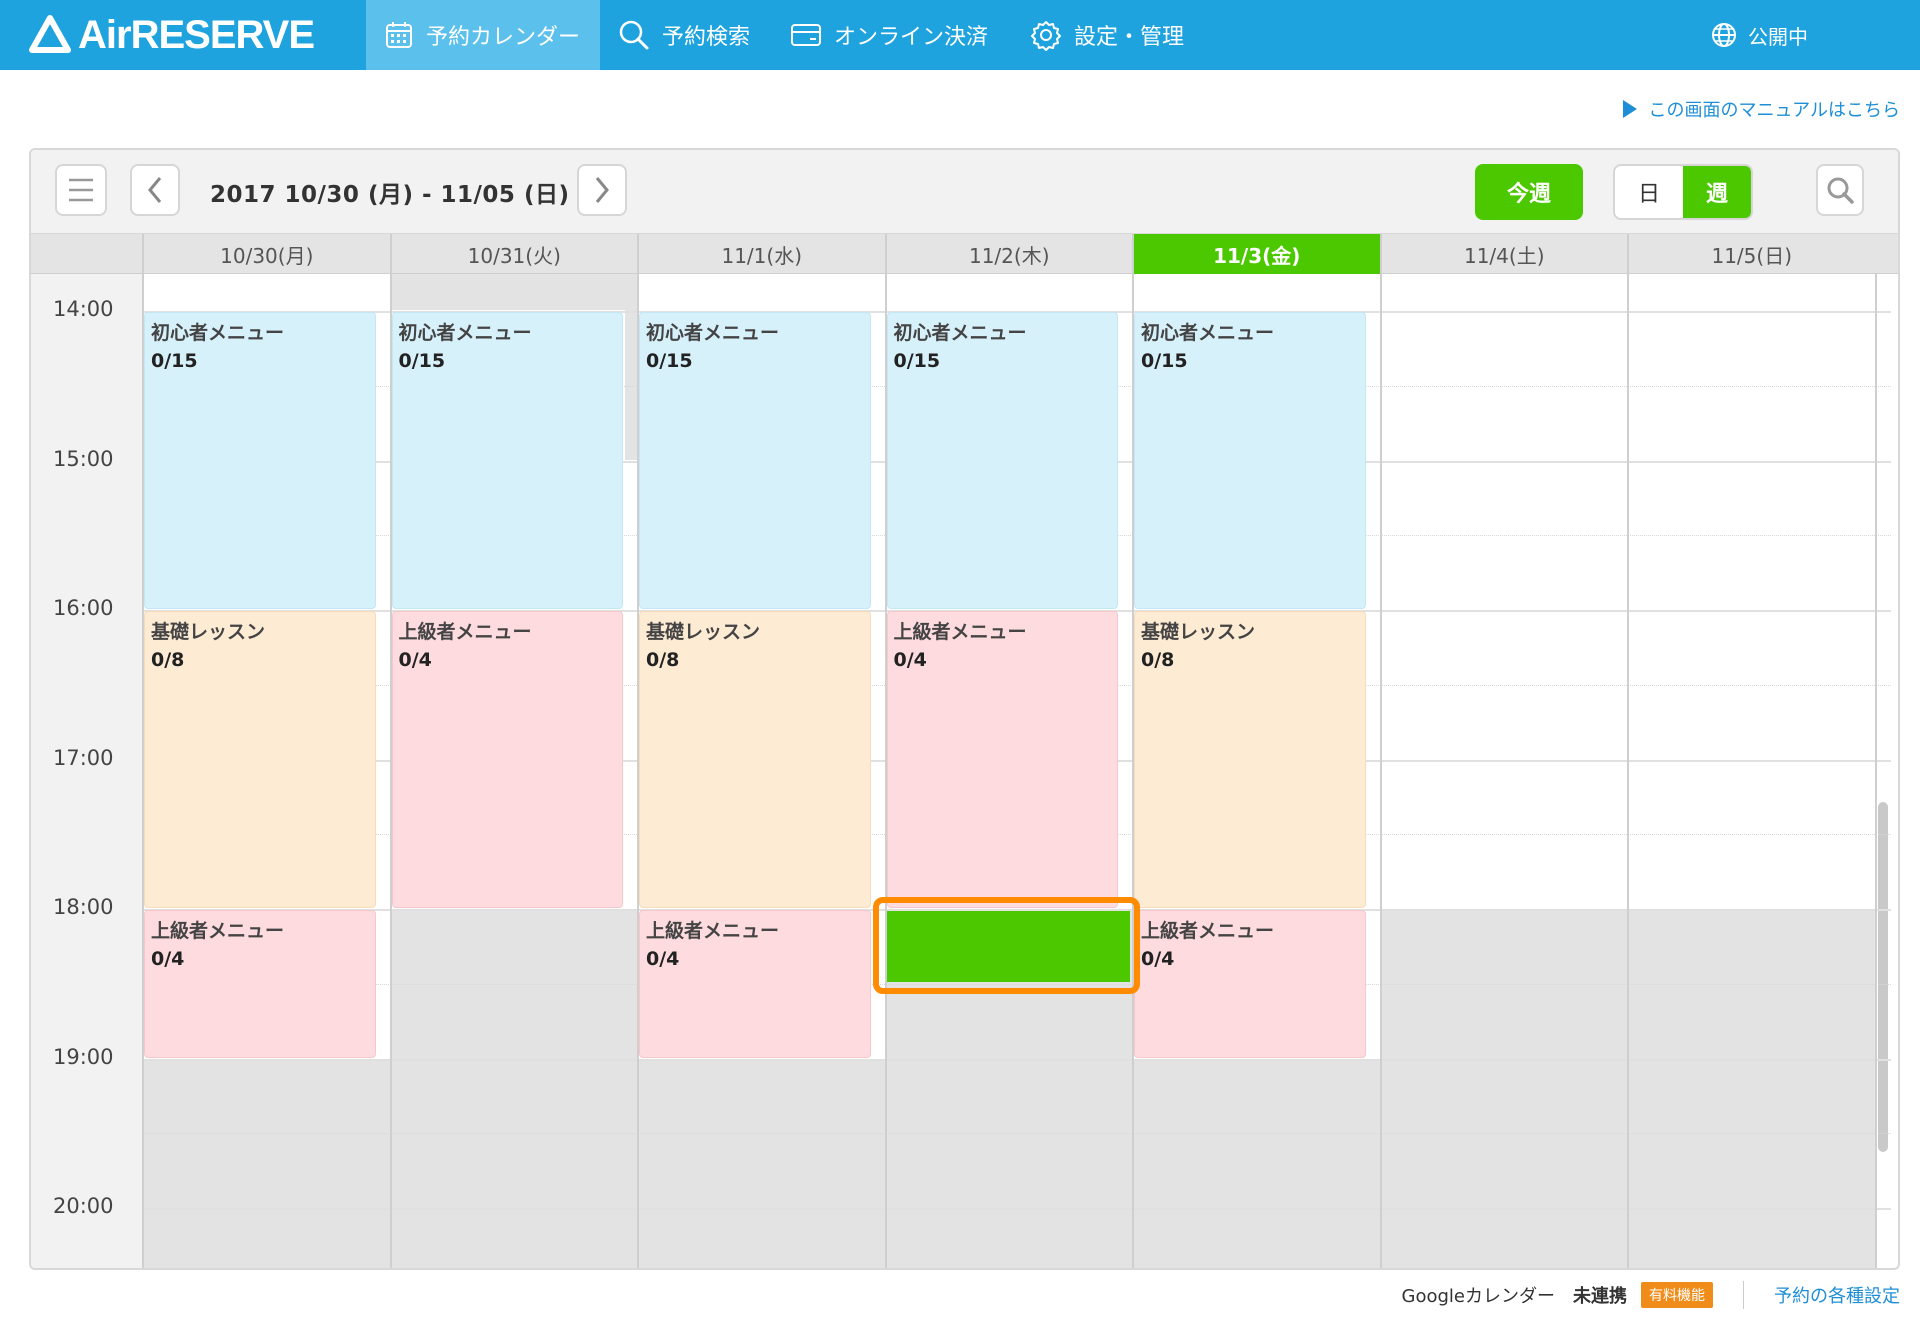 The image size is (1920, 1318). What do you see at coordinates (50, 34) in the screenshot?
I see `logo-triangle-icon` at bounding box center [50, 34].